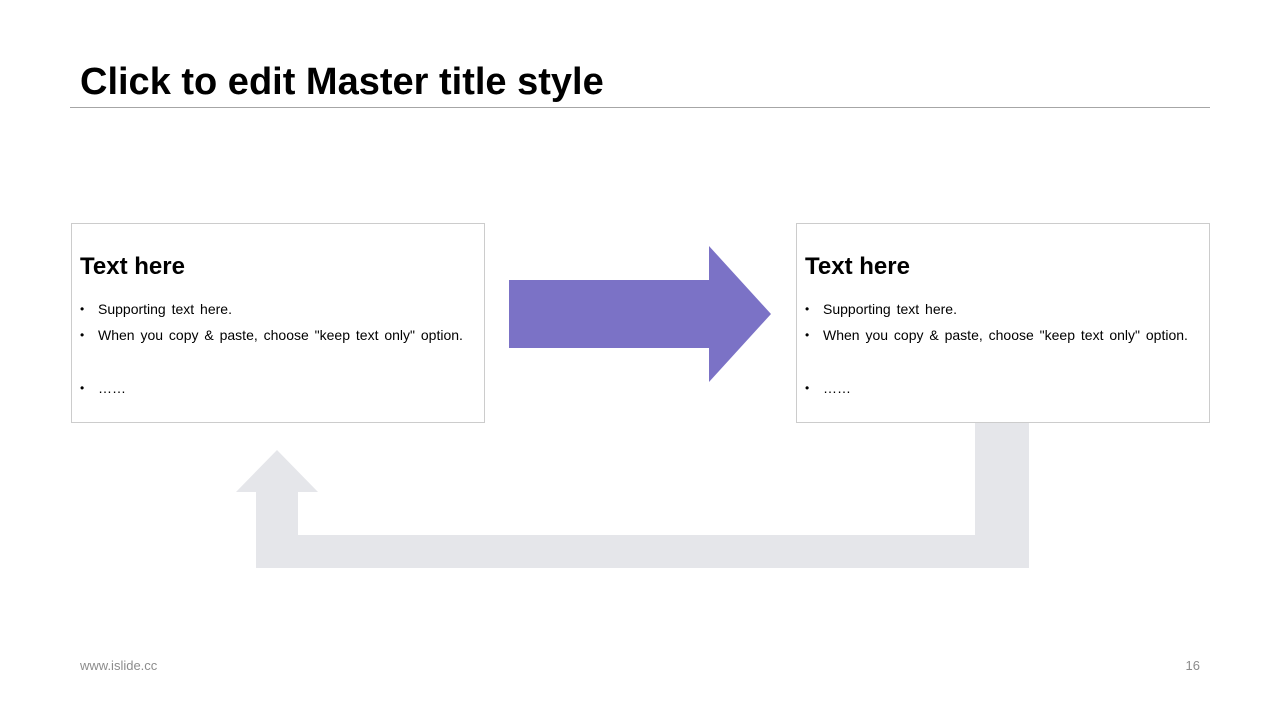 The image size is (1280, 720). What do you see at coordinates (640, 314) in the screenshot?
I see `arrow-right-icon` at bounding box center [640, 314].